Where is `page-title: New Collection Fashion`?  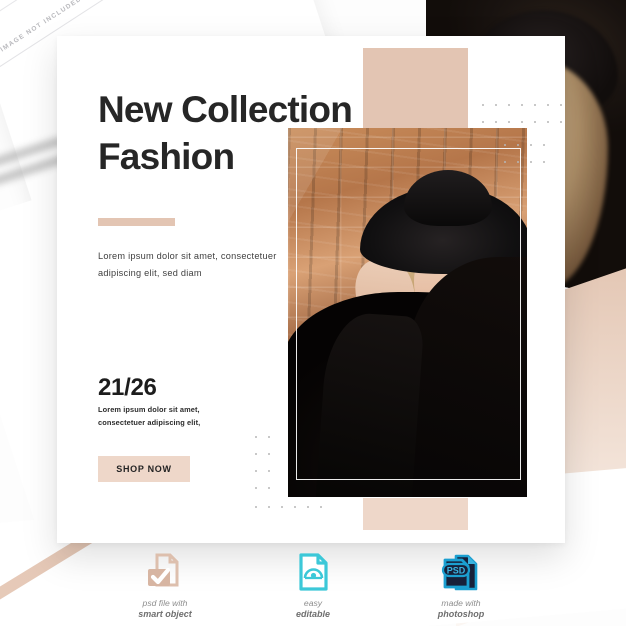 page-title: New Collection Fashion is located at coordinates (258, 133).